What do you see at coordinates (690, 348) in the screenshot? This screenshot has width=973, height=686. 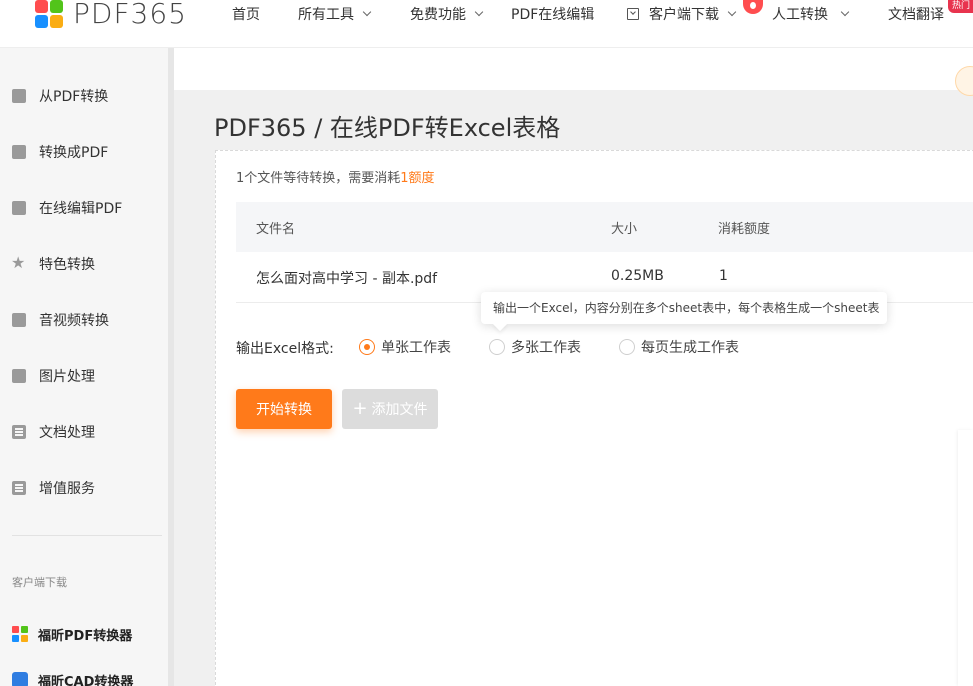 I see `radio-label: 每页生成工作表` at bounding box center [690, 348].